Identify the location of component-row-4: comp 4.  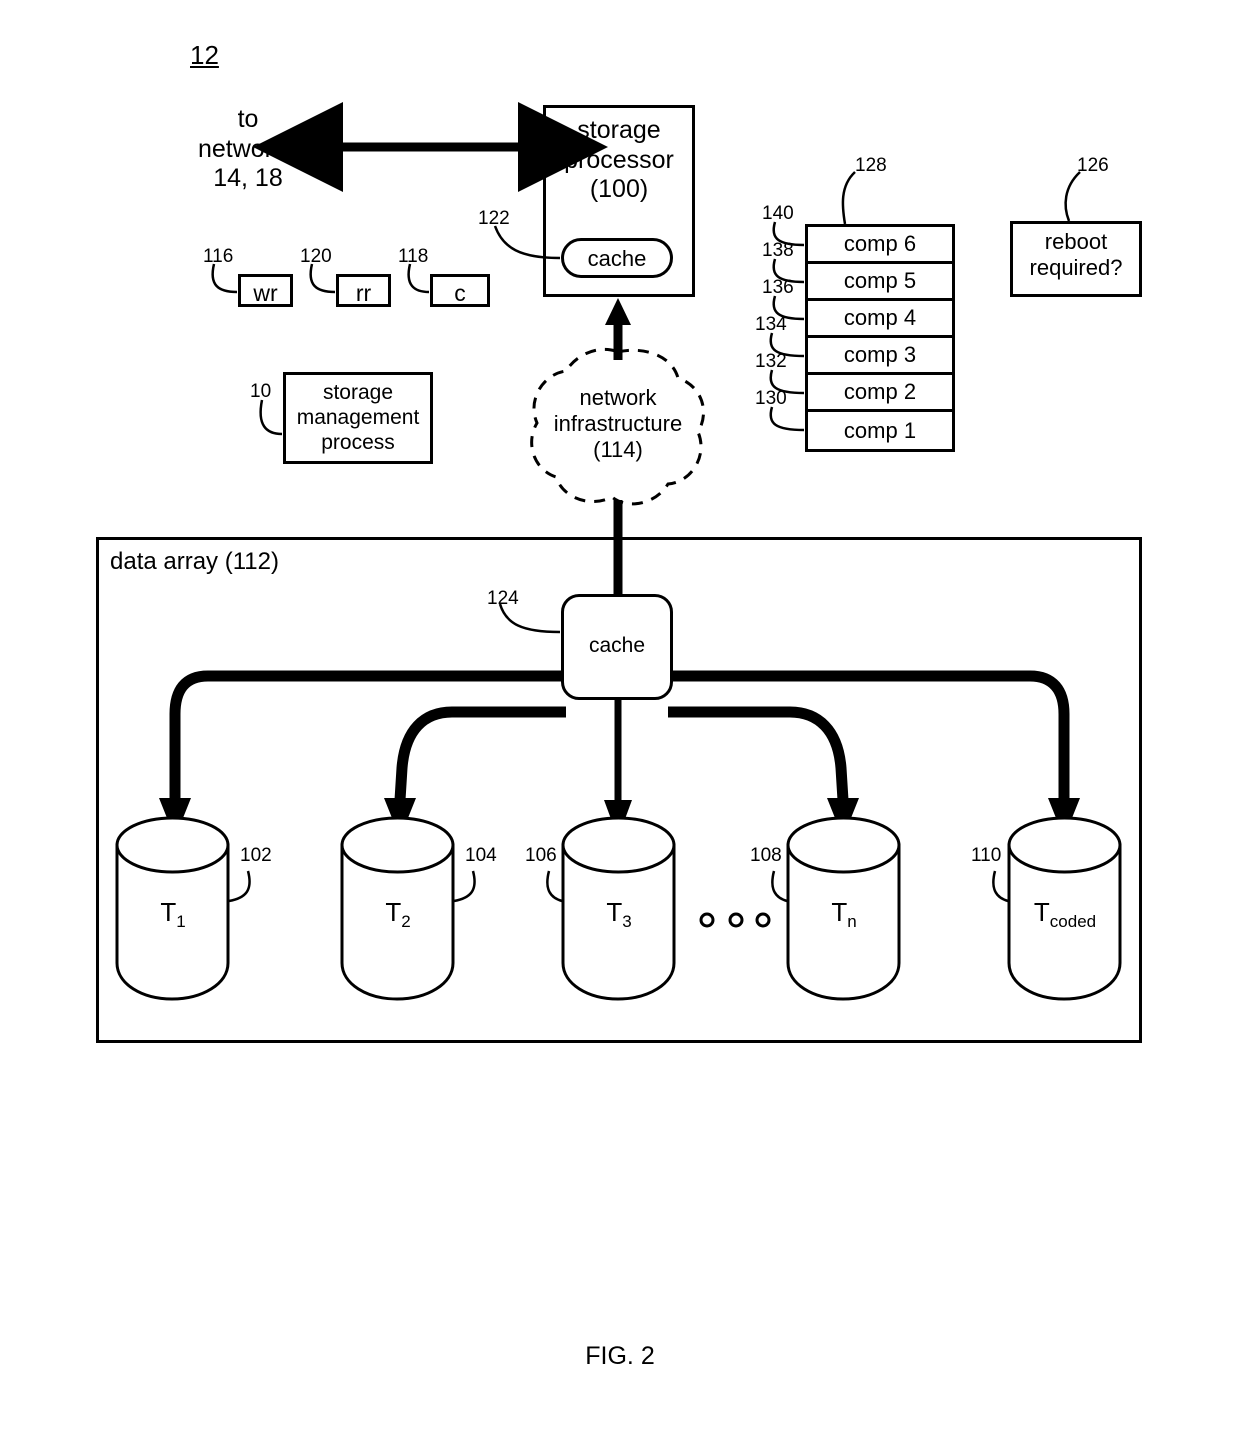
(880, 319).